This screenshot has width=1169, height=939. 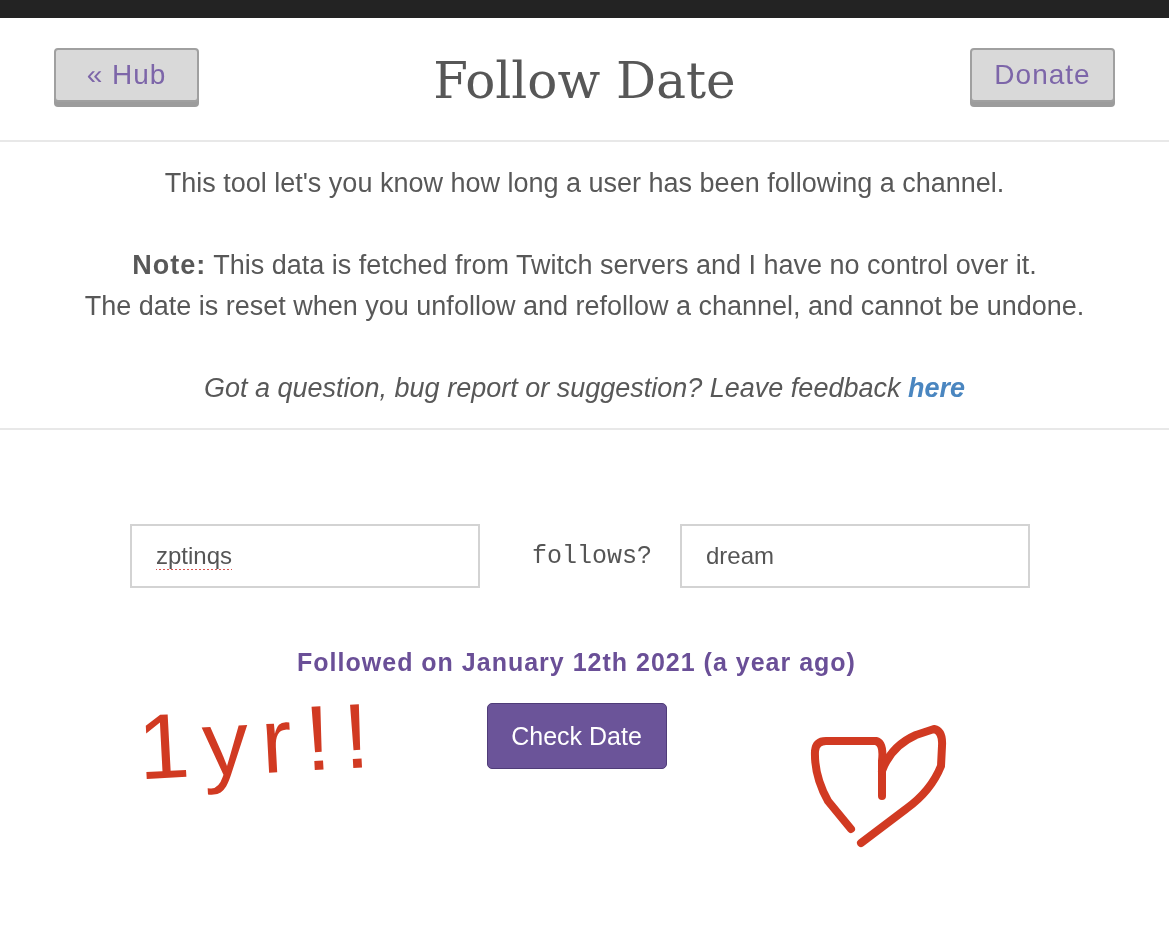 I want to click on follows-label: follows?, so click(x=592, y=556).